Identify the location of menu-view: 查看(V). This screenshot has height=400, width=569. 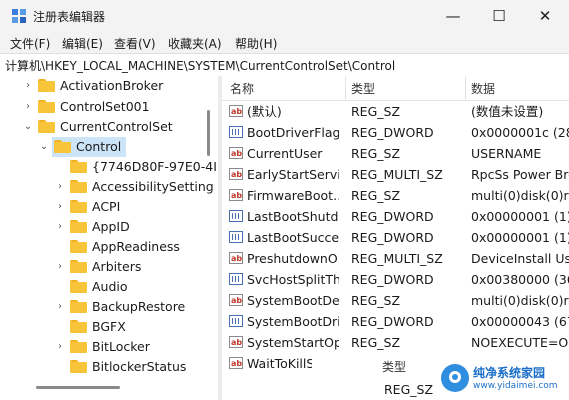
(135, 43).